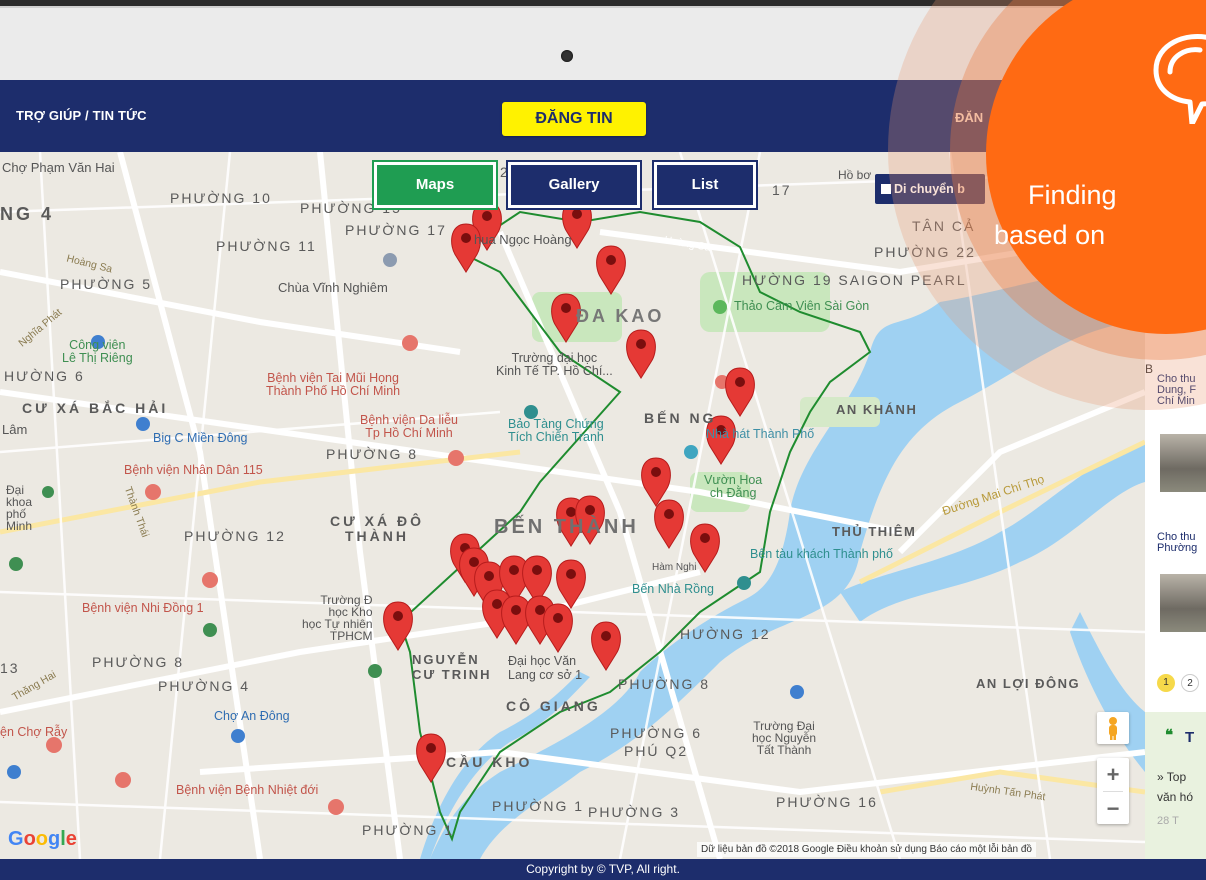 This screenshot has width=1206, height=880. Describe the element at coordinates (235, 536) in the screenshot. I see `map-label: PHƯỜNG 12` at that location.